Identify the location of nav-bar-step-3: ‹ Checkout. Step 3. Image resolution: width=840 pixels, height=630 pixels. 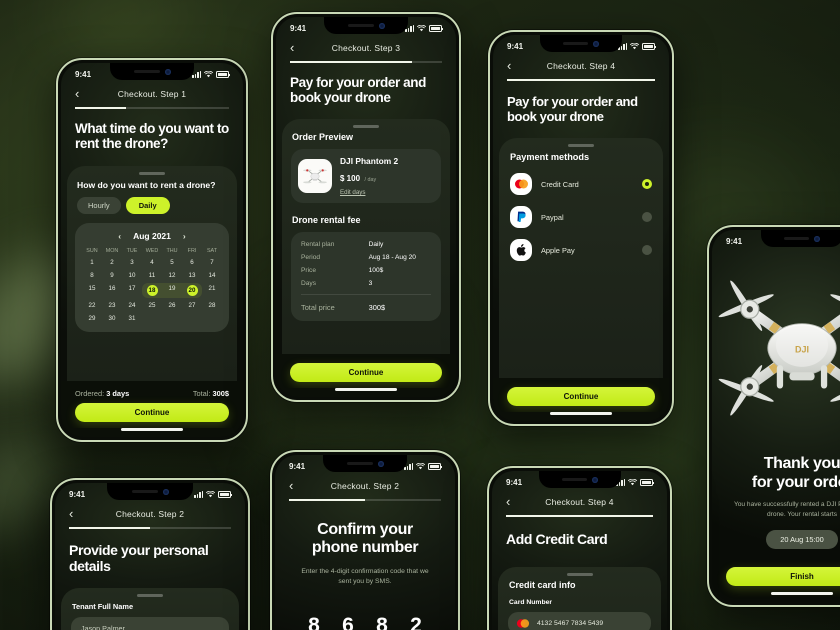
(366, 48).